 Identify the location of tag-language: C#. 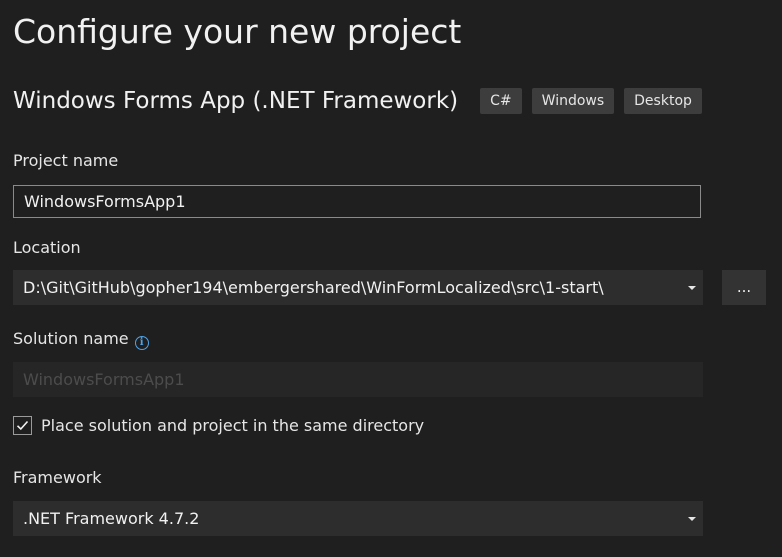
(501, 101).